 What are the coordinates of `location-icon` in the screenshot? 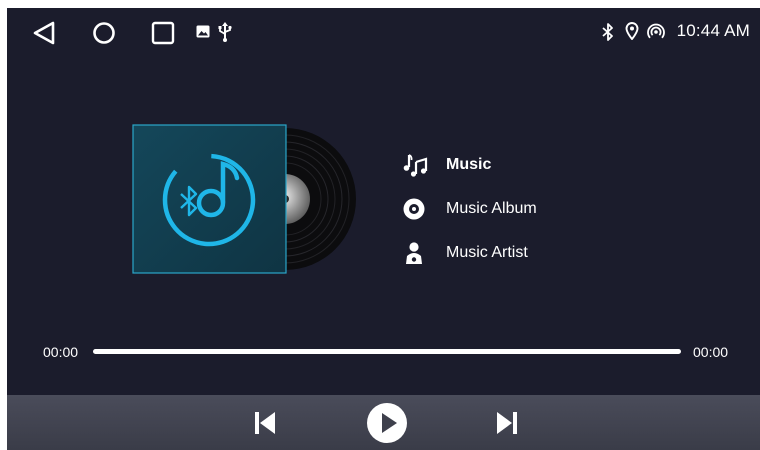 It's located at (632, 33).